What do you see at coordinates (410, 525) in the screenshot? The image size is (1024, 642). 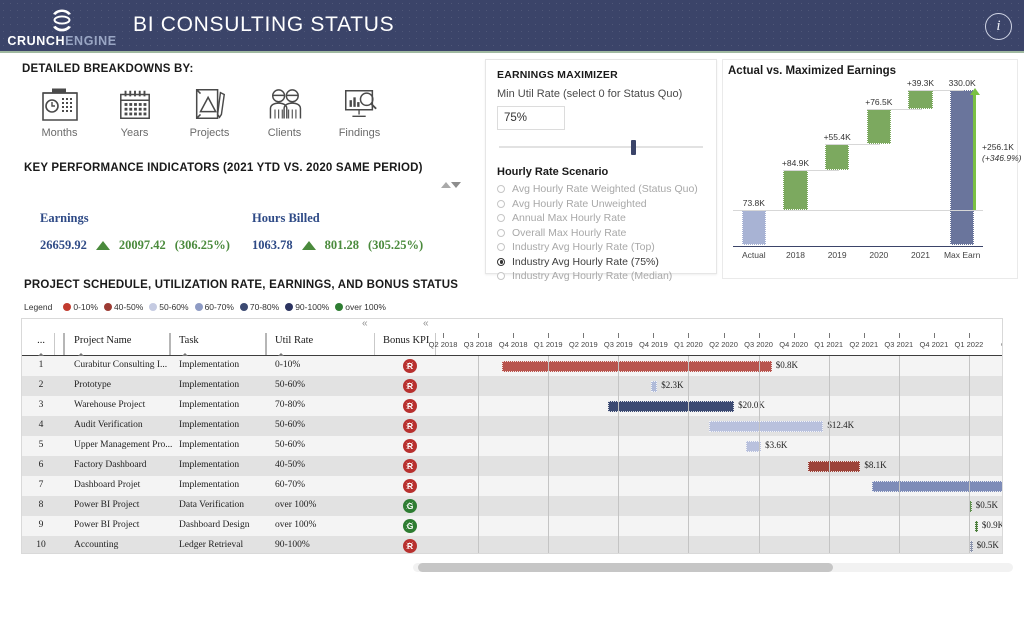 I see `bonus-kpi-badge: G` at bounding box center [410, 525].